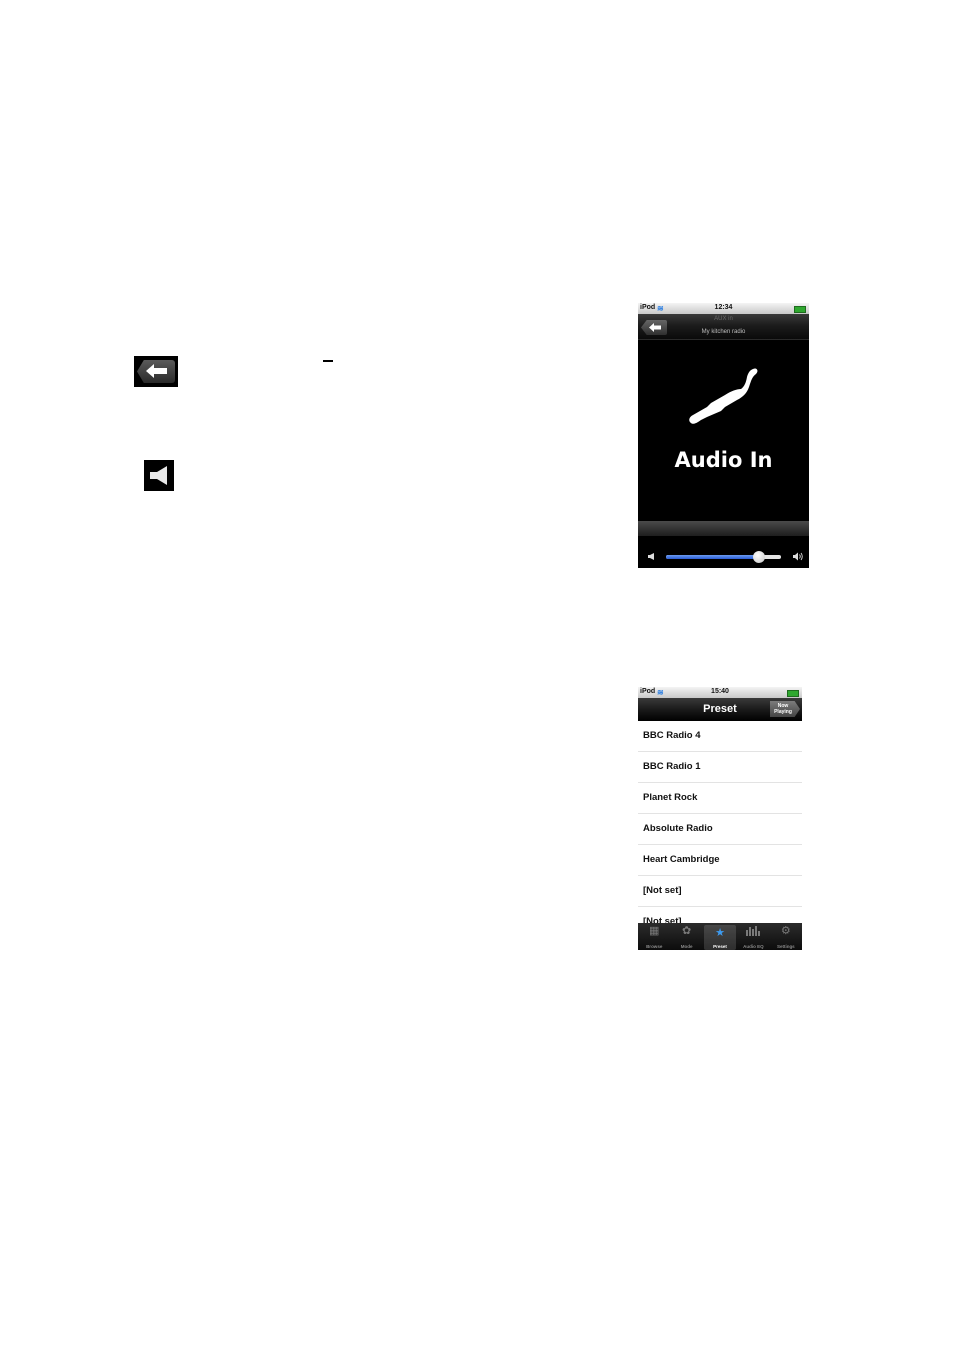  What do you see at coordinates (328, 361) in the screenshot?
I see `divider-mark` at bounding box center [328, 361].